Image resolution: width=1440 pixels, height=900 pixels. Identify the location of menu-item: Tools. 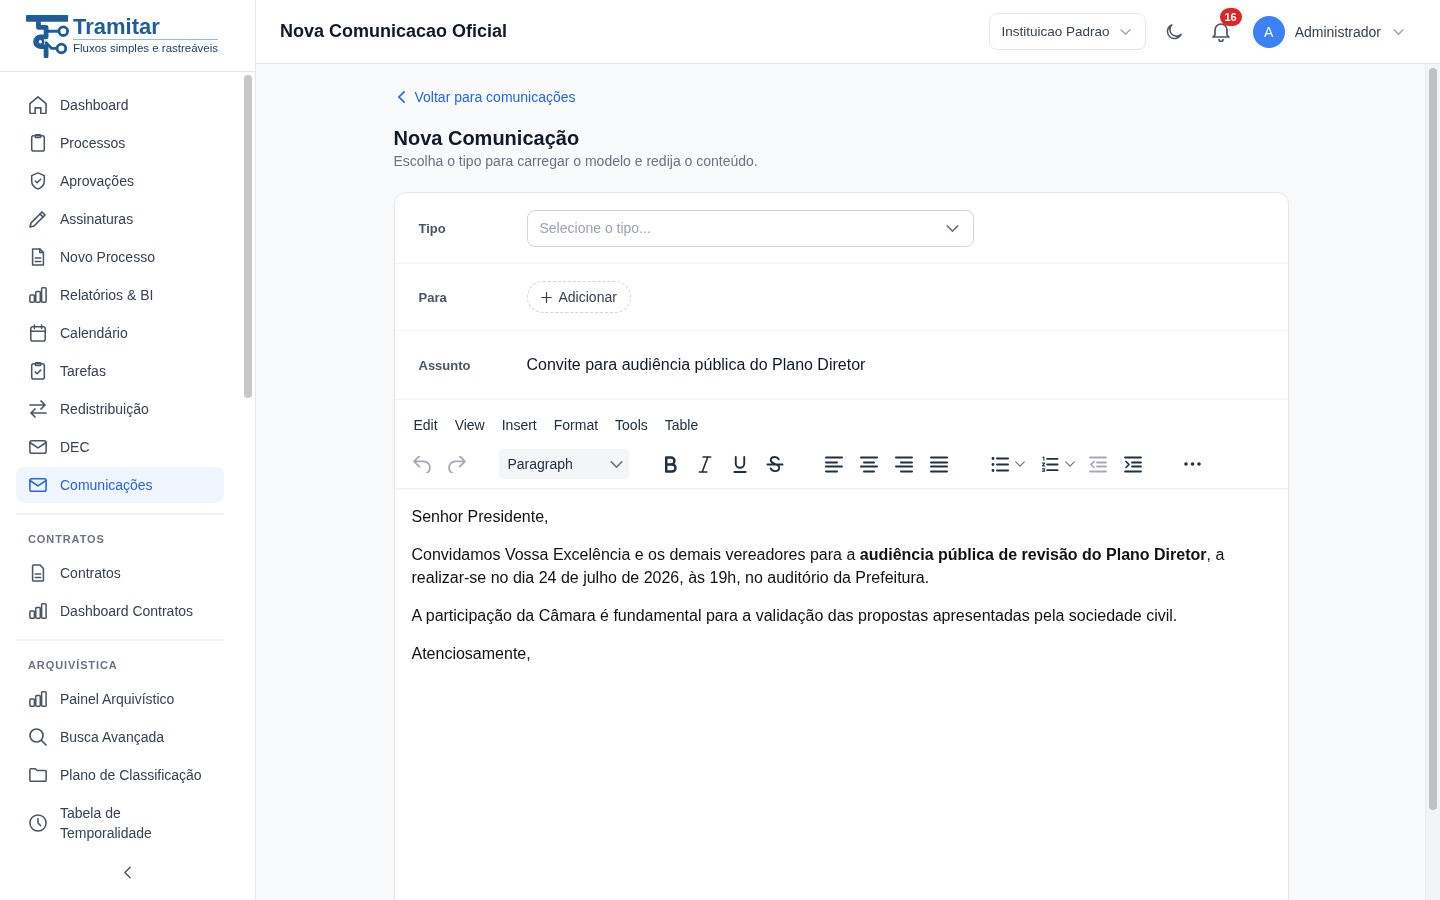
(631, 425).